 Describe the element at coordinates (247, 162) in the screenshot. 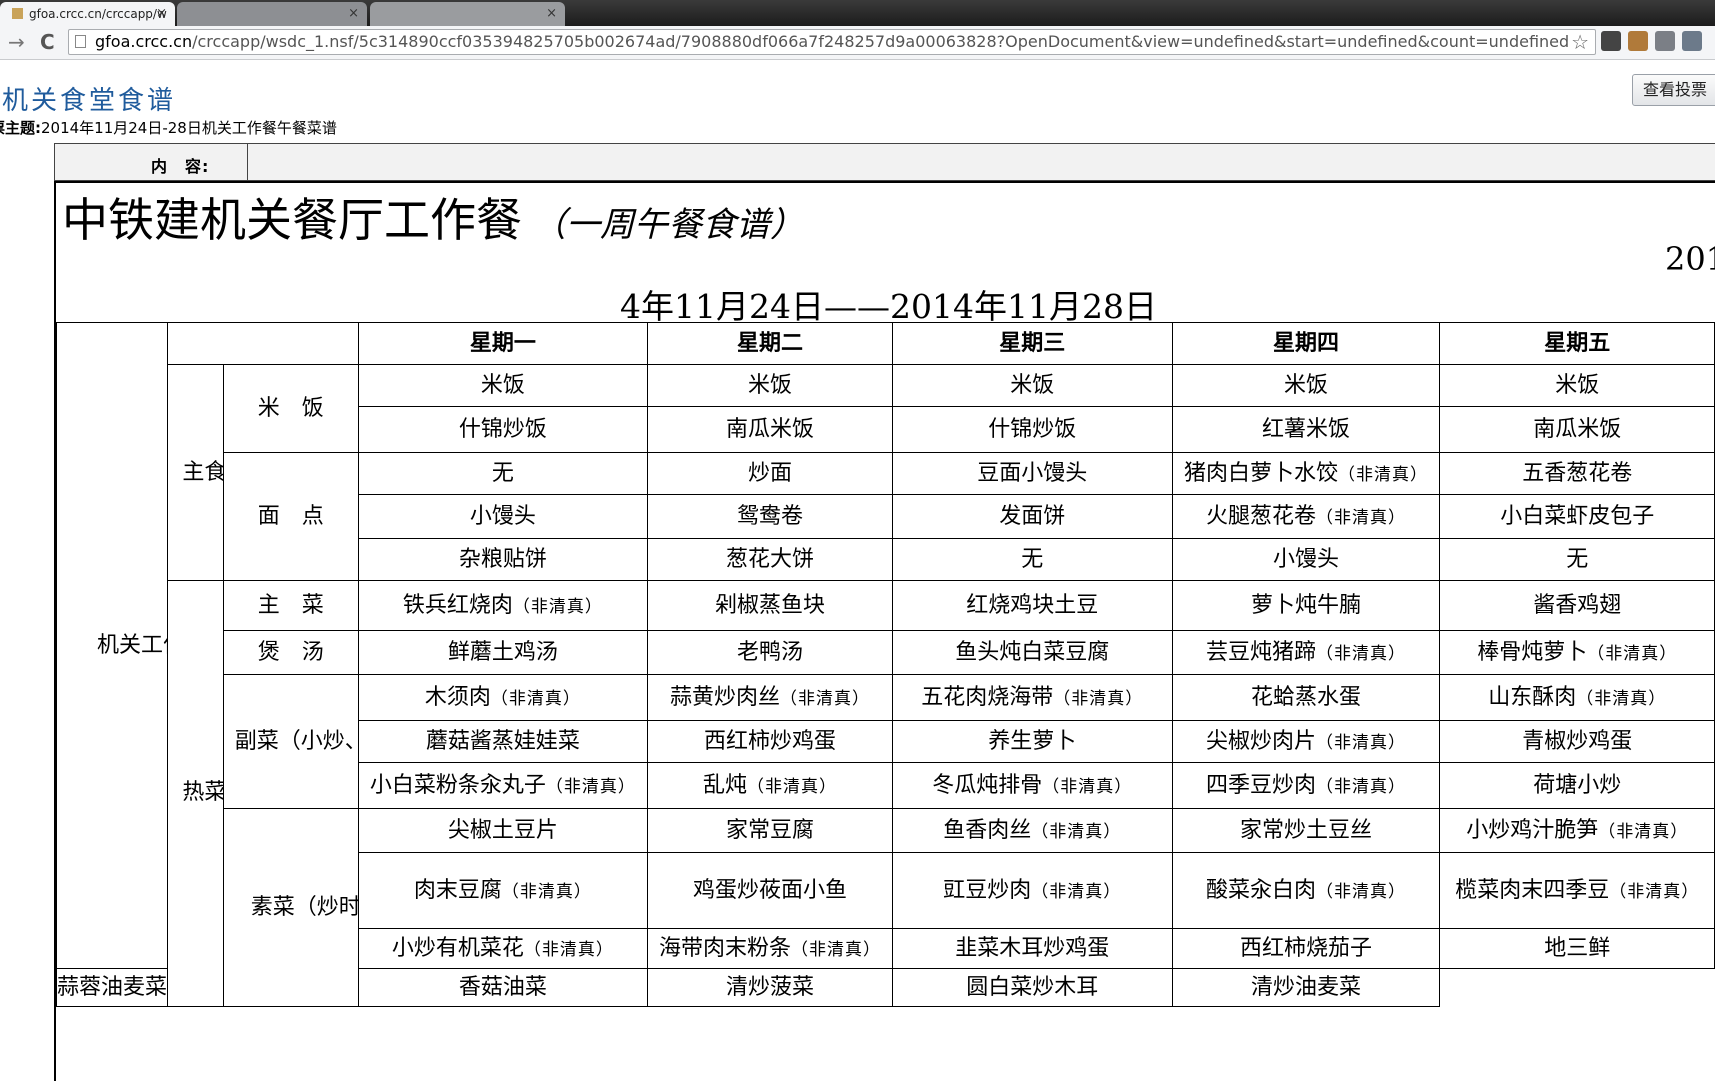

I see `divider` at that location.